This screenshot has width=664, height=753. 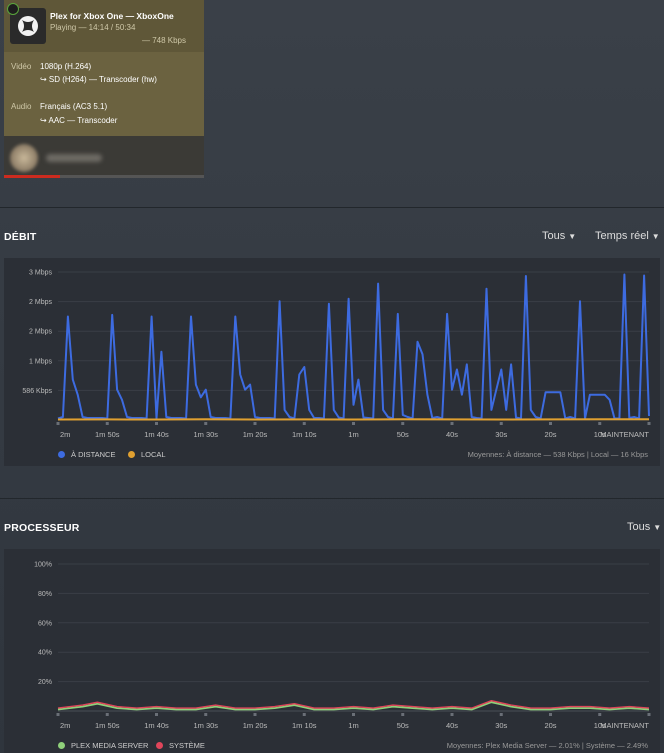 I want to click on playback-status: Playing — 14:14 / 50:34, so click(x=93, y=27).